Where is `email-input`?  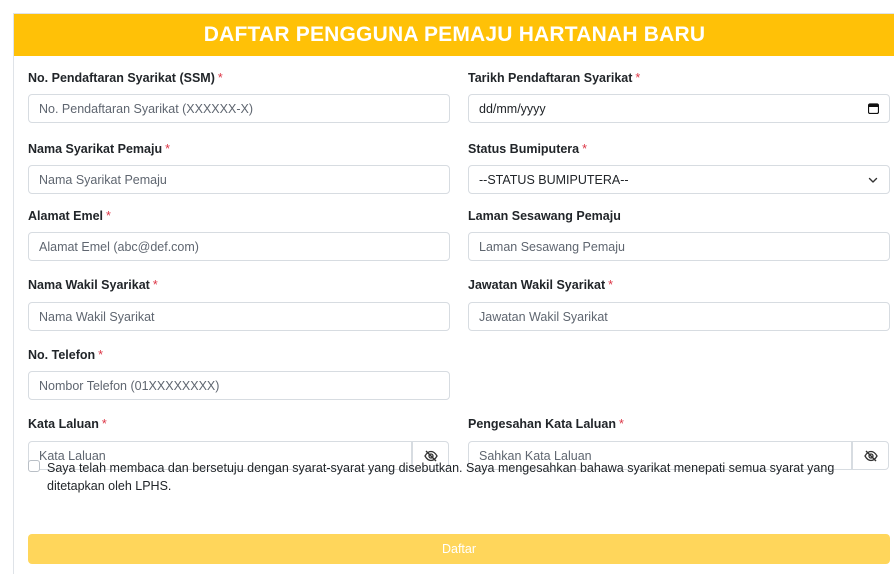 email-input is located at coordinates (244, 246).